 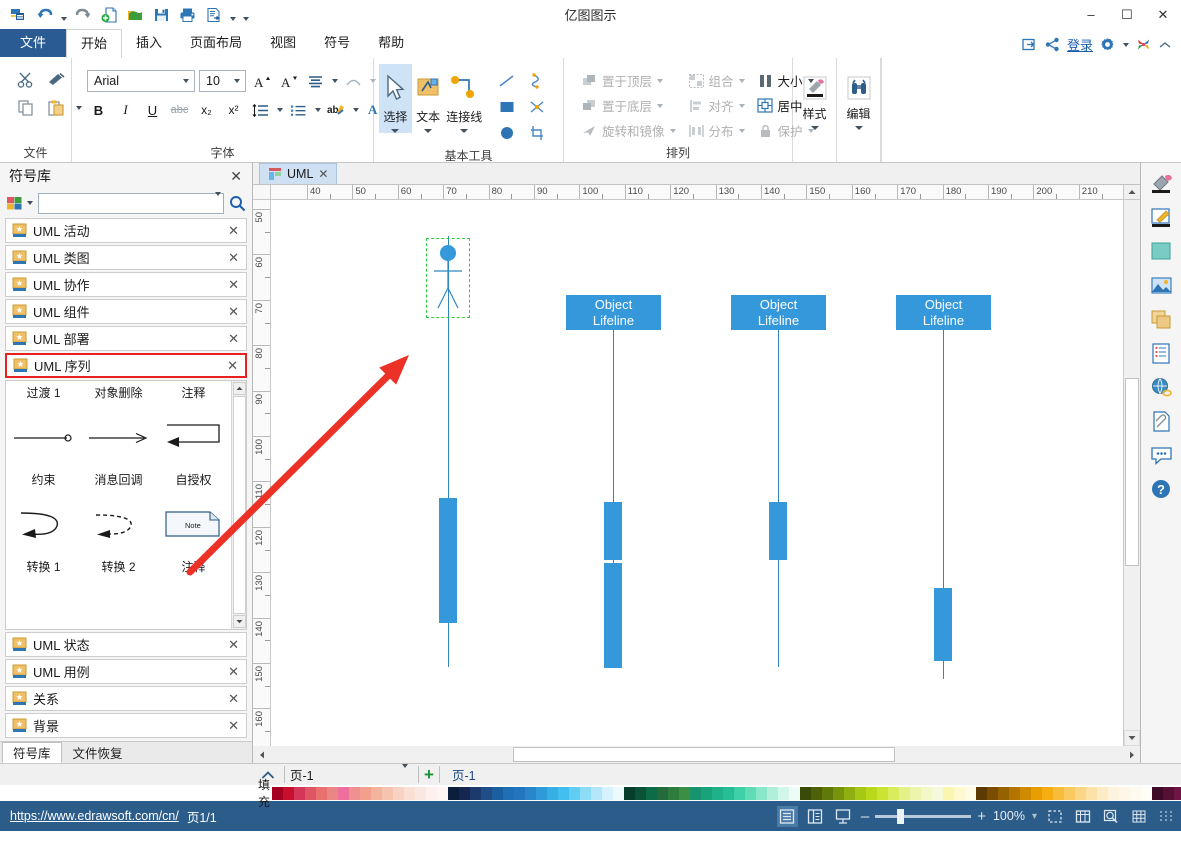 I want to click on underline-button: U, so click(x=152, y=110).